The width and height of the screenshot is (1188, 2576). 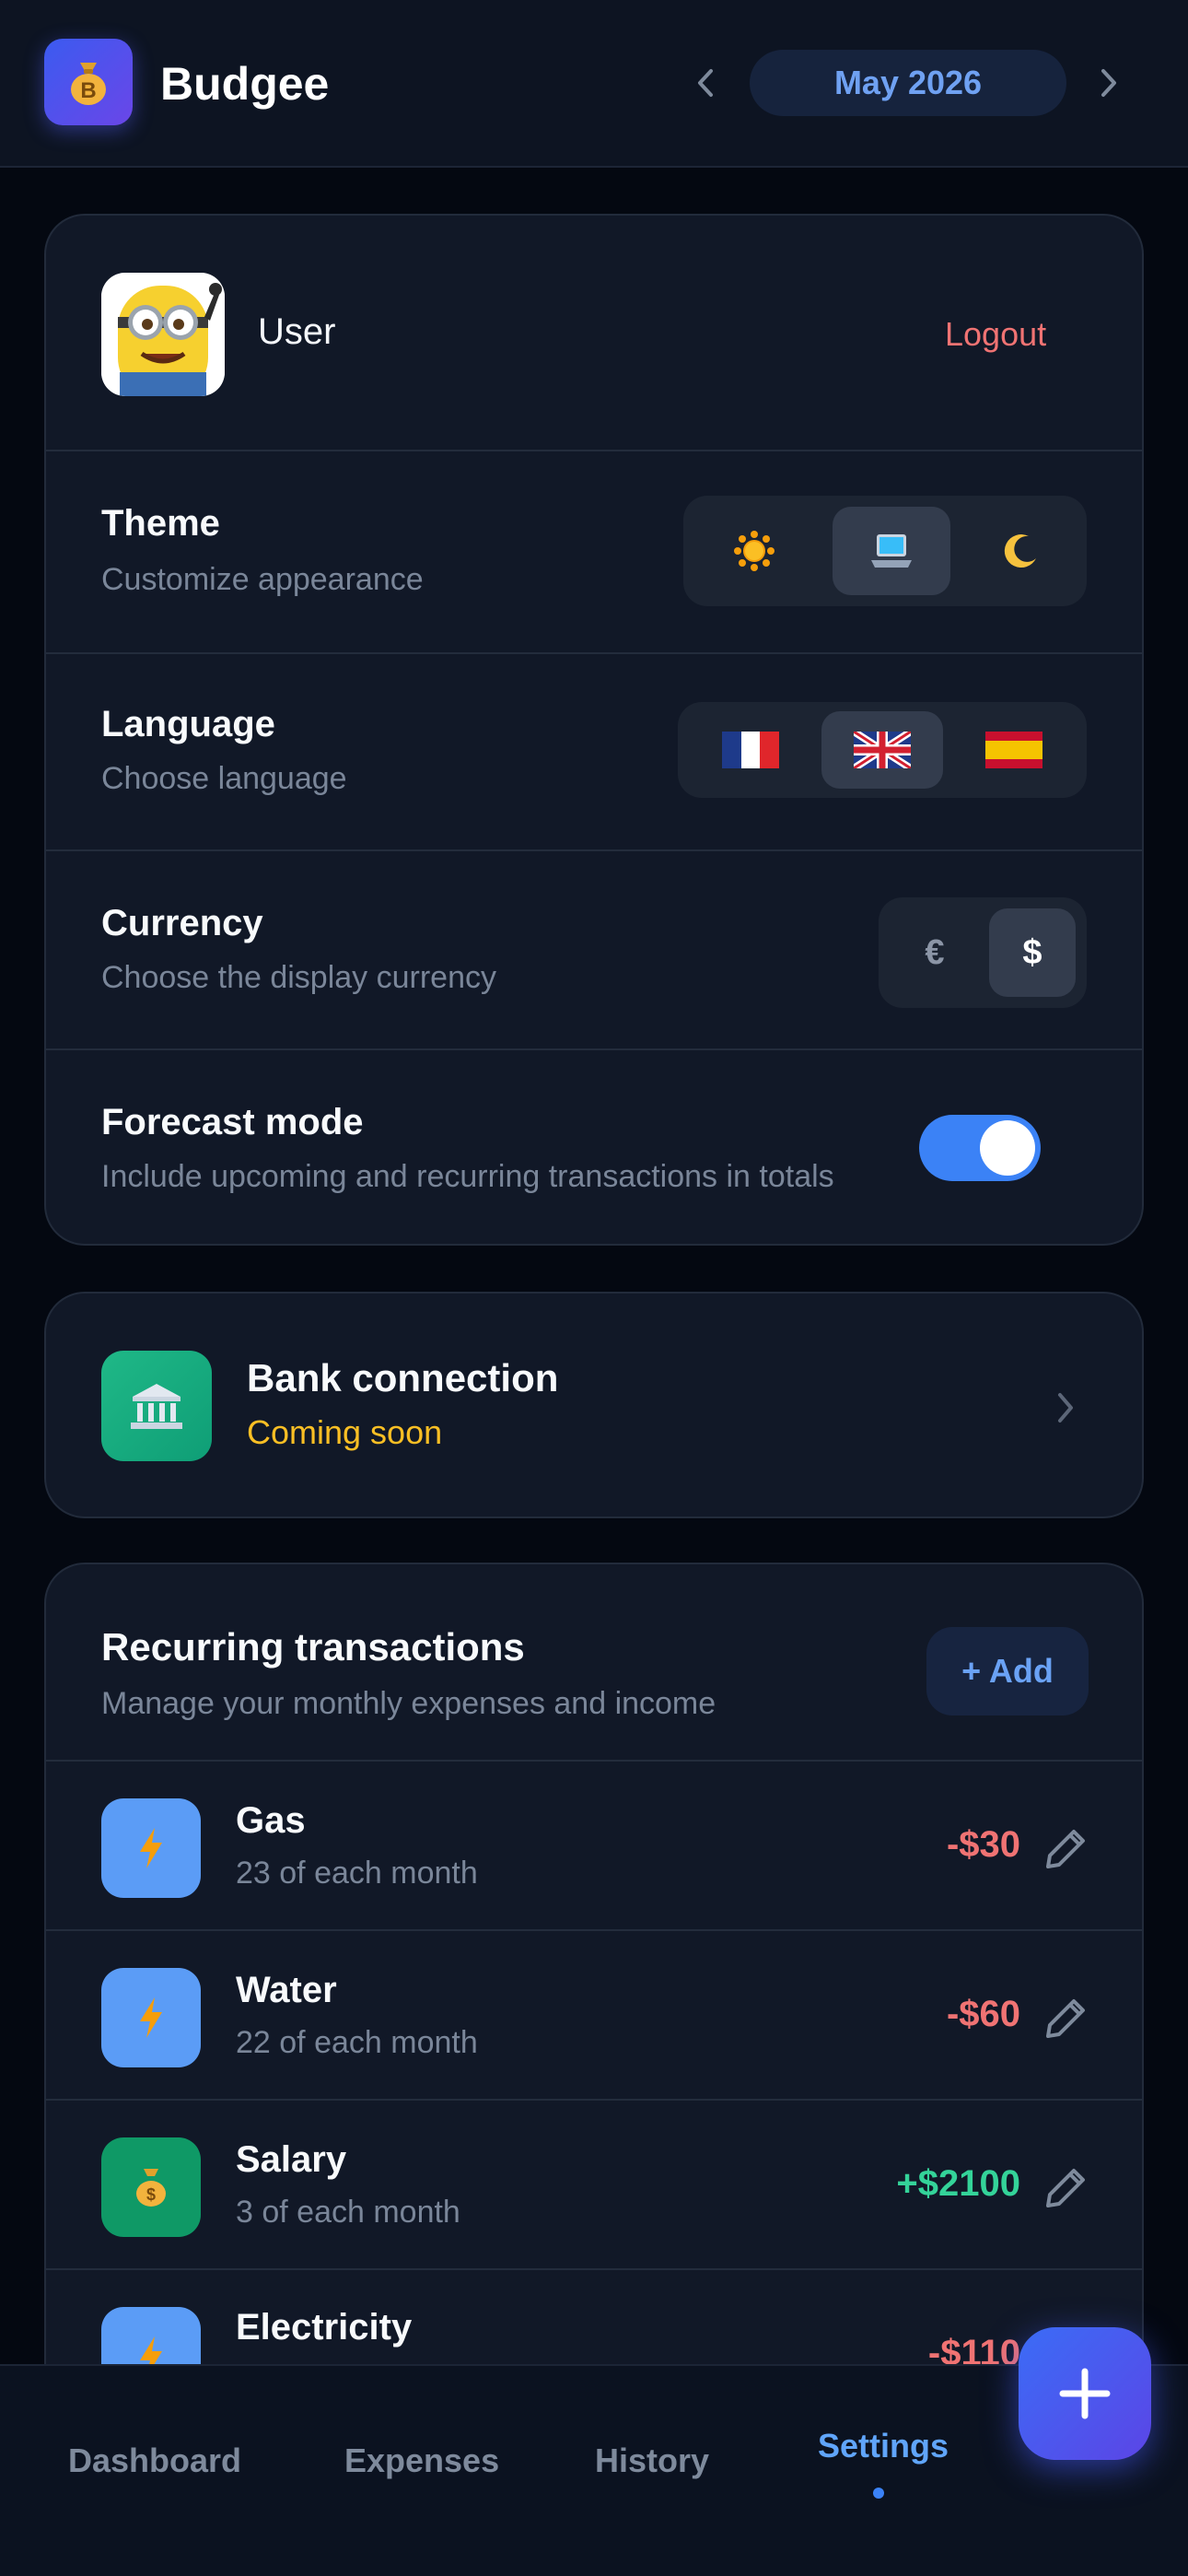 I want to click on currency-title: Currency, so click(x=182, y=923).